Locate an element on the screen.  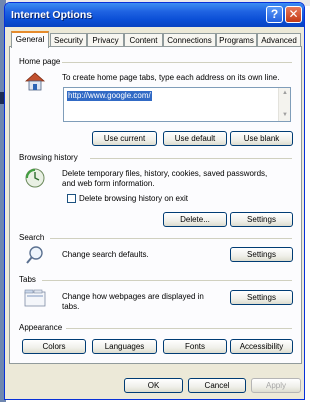
address-box-scrollbar: ▲ ▼ is located at coordinates (284, 104).